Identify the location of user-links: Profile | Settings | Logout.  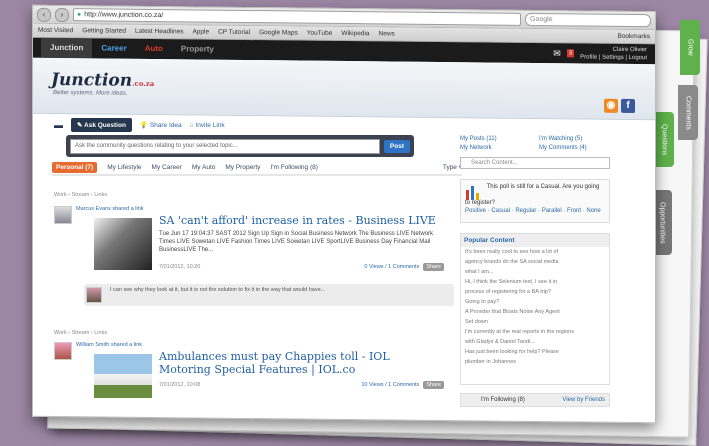
(613, 57).